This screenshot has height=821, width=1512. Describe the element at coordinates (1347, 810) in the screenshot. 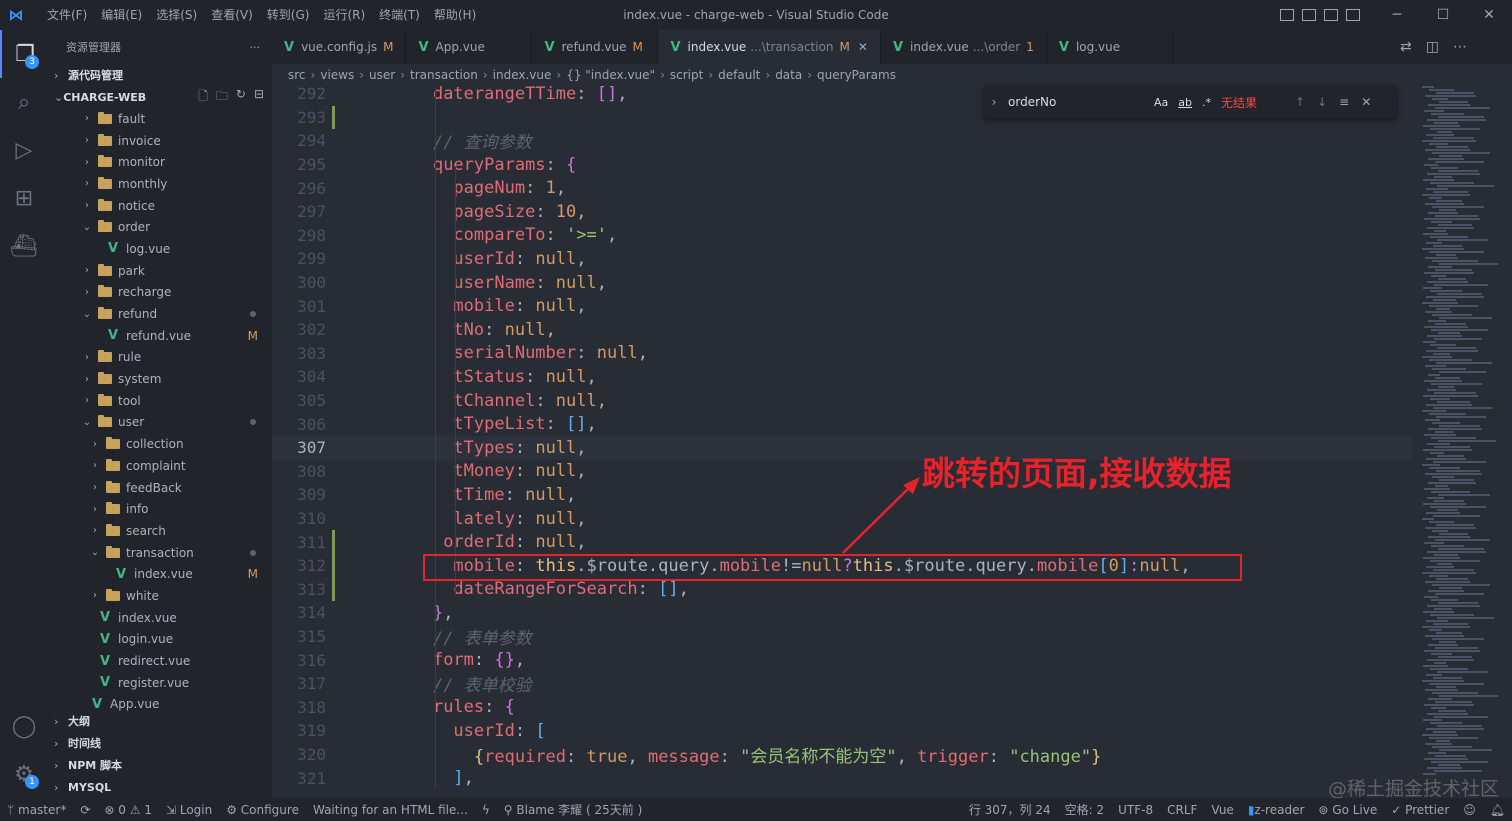

I see `go-live: ⊚ Go Live` at that location.